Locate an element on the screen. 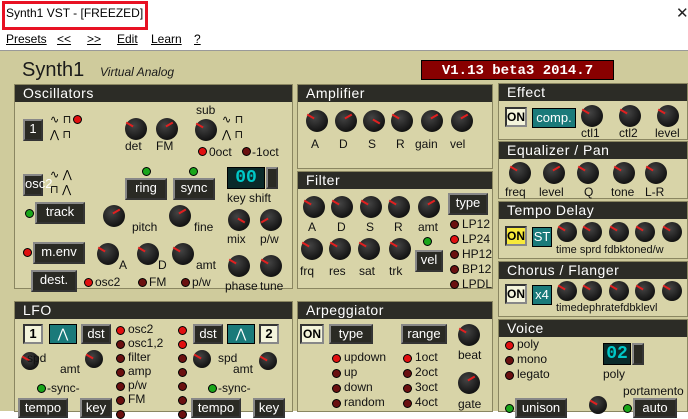  filter-s-knob is located at coordinates (371, 207).